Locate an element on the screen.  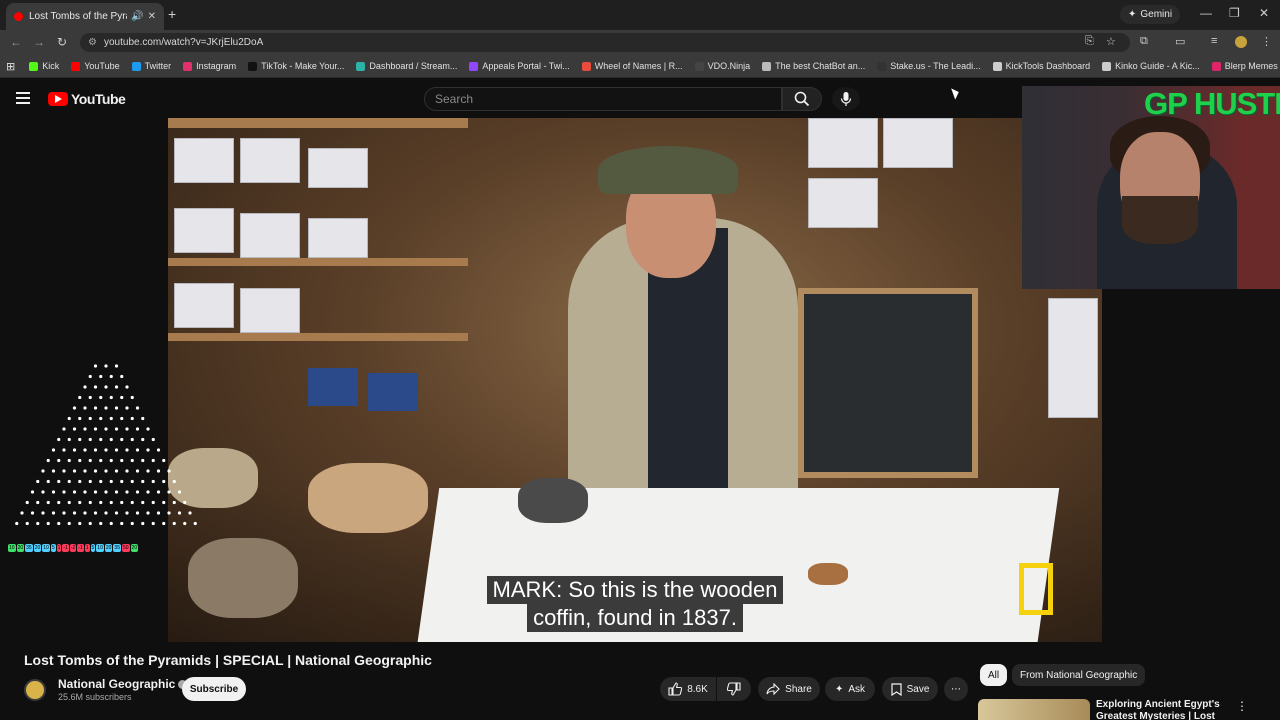
bookmark-item: VDO.Ninja is located at coordinates (722, 66).